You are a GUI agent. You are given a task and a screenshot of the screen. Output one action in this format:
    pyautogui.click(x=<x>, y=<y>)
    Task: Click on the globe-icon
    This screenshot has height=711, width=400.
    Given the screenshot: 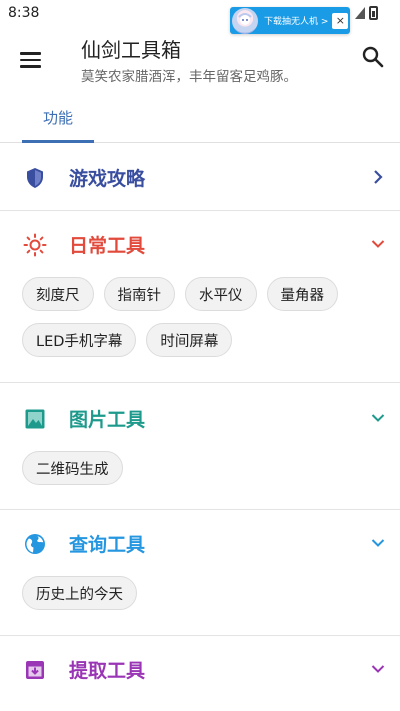 What is the action you would take?
    pyautogui.click(x=35, y=544)
    